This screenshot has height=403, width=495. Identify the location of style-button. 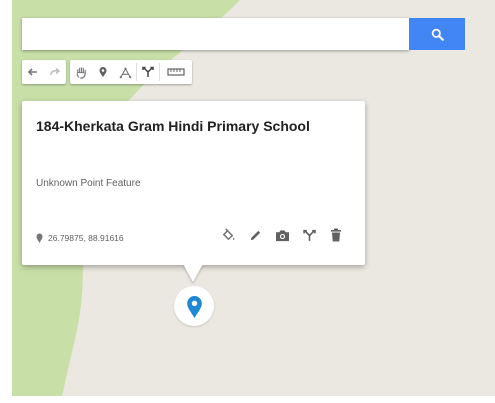
(228, 235).